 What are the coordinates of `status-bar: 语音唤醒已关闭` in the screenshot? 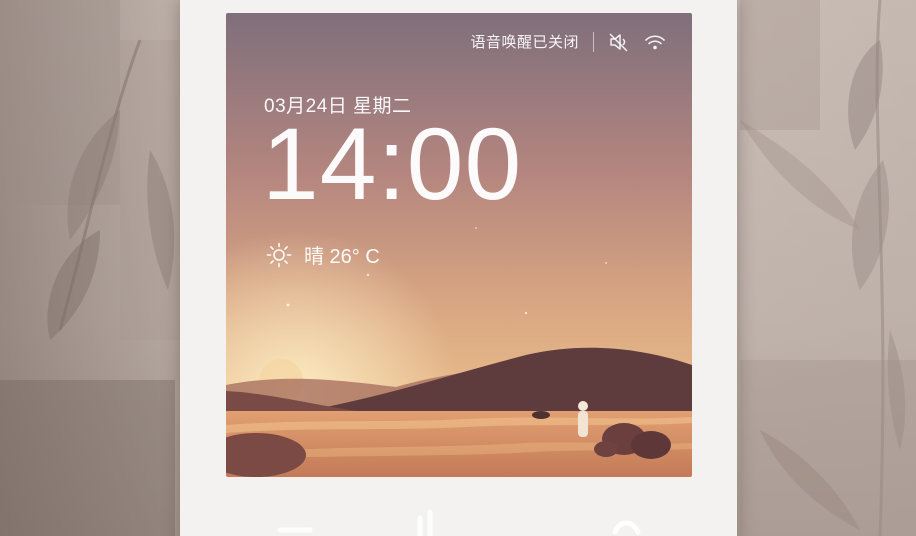 It's located at (568, 41).